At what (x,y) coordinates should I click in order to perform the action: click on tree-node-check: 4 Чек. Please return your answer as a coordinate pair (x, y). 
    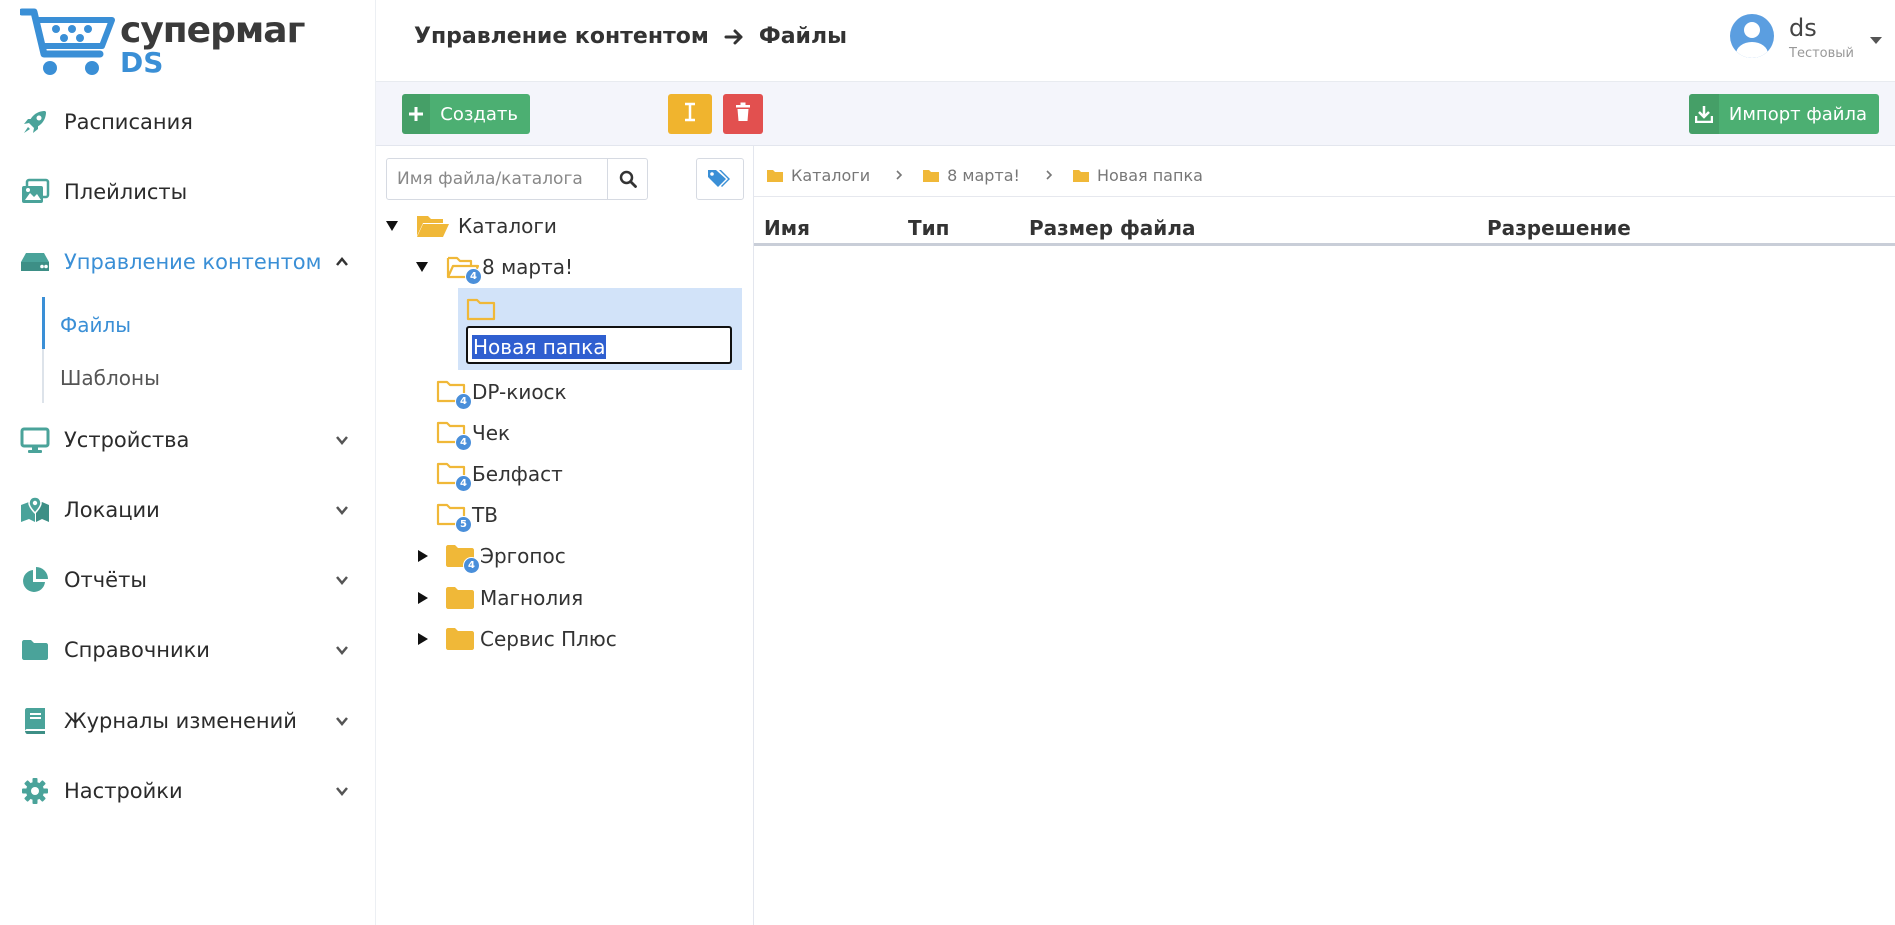
    Looking at the image, I should click on (473, 433).